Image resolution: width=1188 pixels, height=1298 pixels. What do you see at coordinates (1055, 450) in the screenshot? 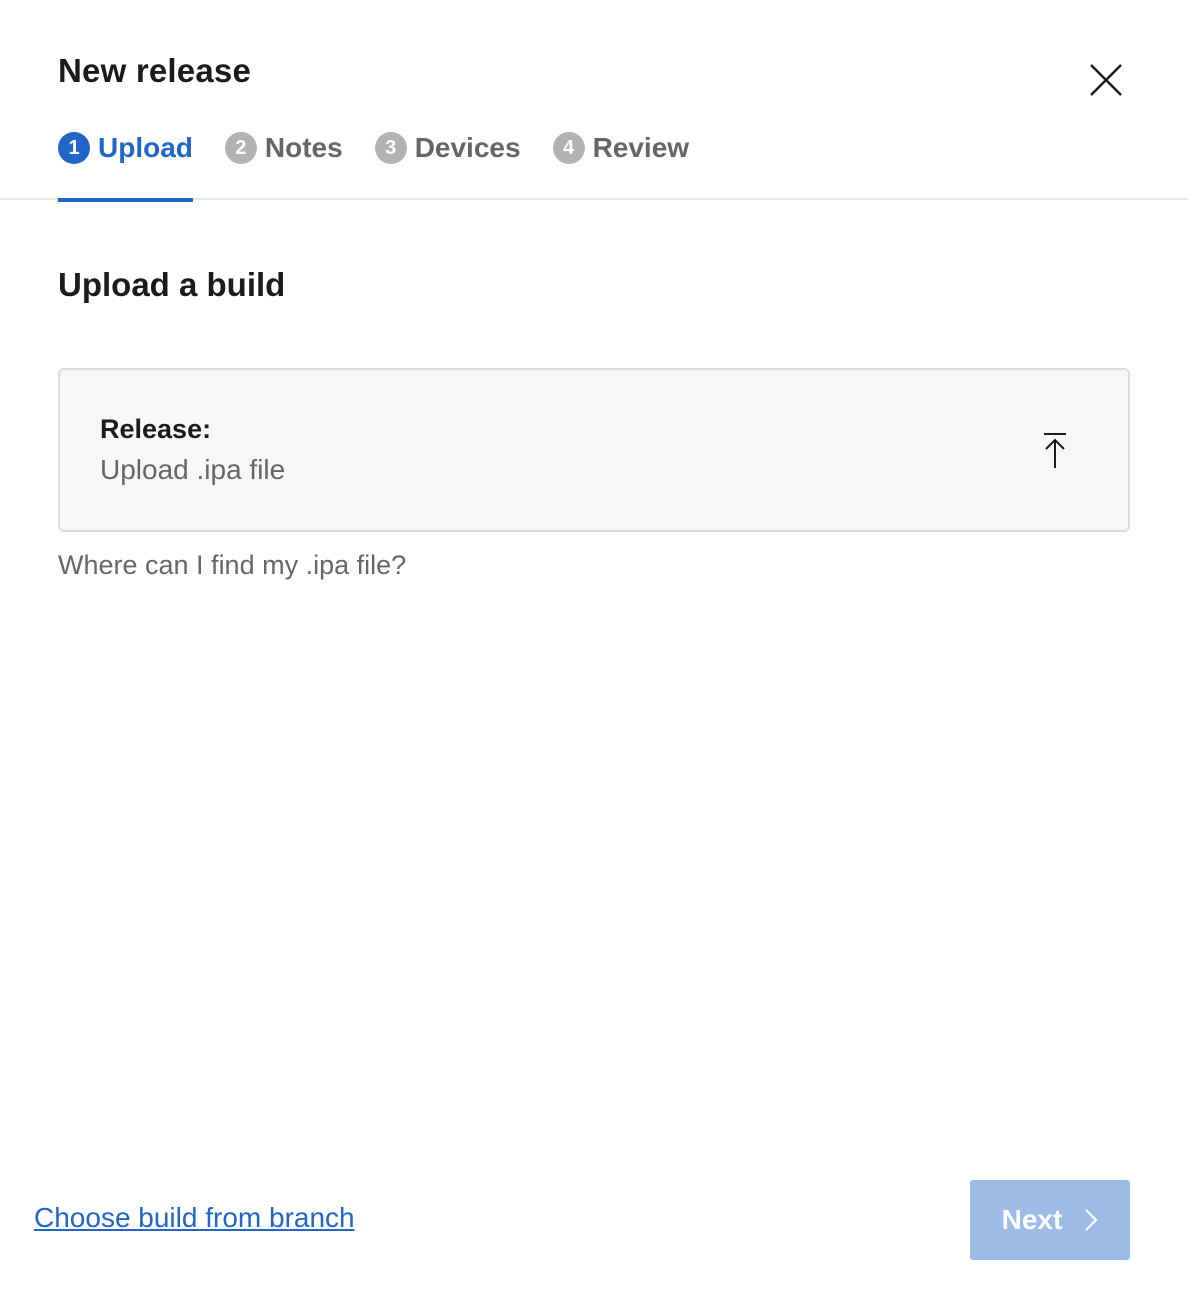
I see `upload-icon` at bounding box center [1055, 450].